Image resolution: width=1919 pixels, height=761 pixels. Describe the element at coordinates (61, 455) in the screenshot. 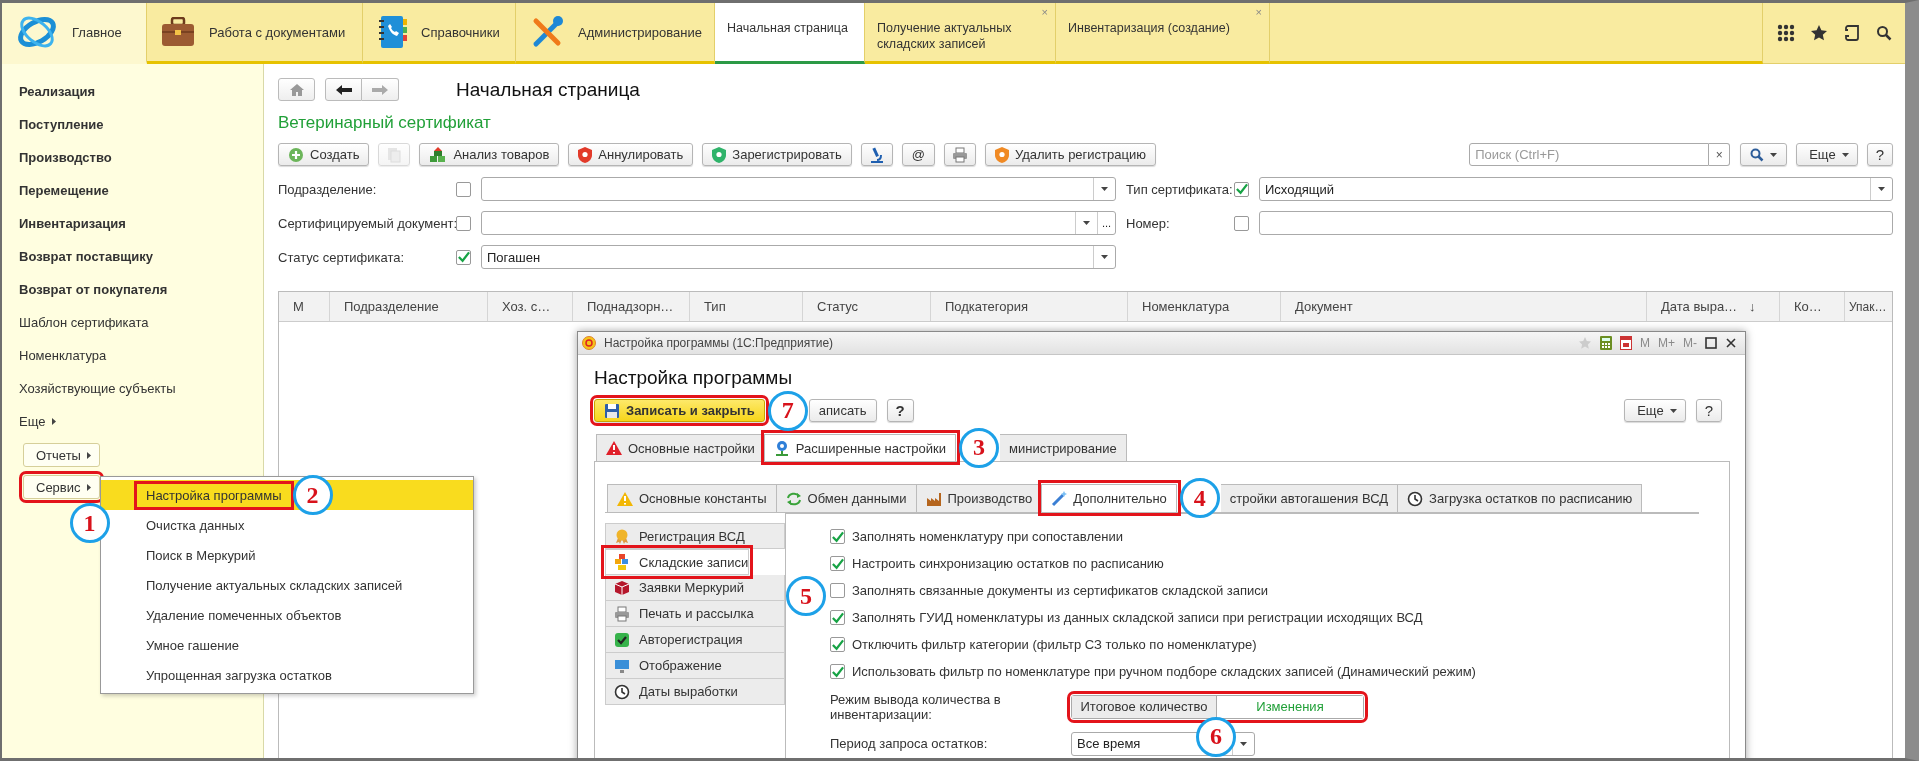

I see `menu-button: Отчеты` at that location.